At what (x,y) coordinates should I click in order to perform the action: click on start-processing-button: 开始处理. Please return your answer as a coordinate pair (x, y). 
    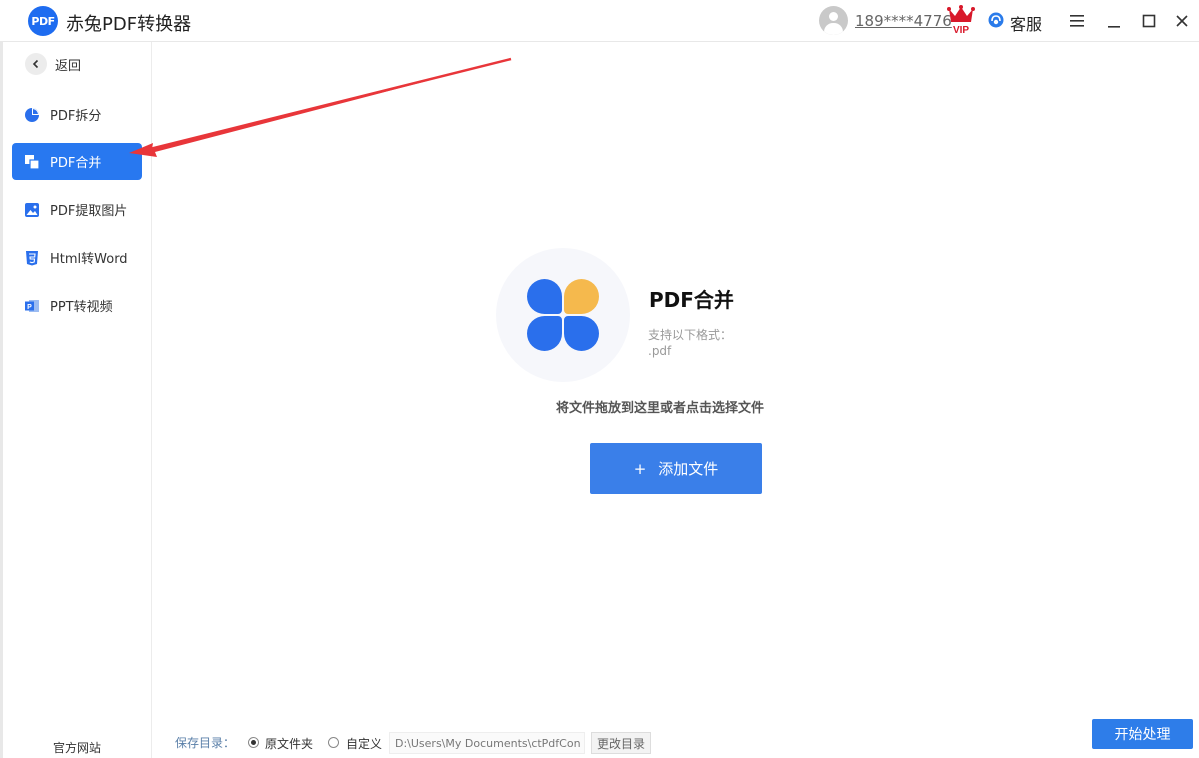
    Looking at the image, I should click on (1142, 734).